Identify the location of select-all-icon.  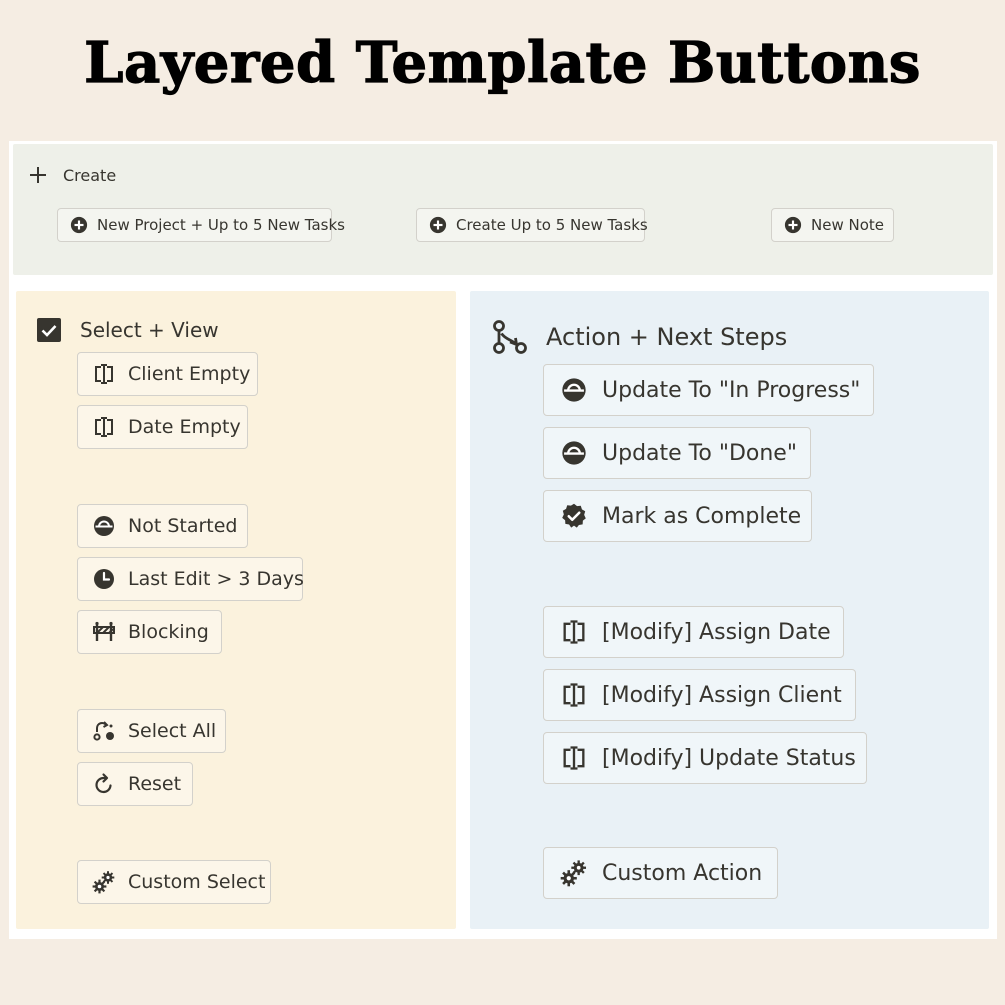
(104, 731).